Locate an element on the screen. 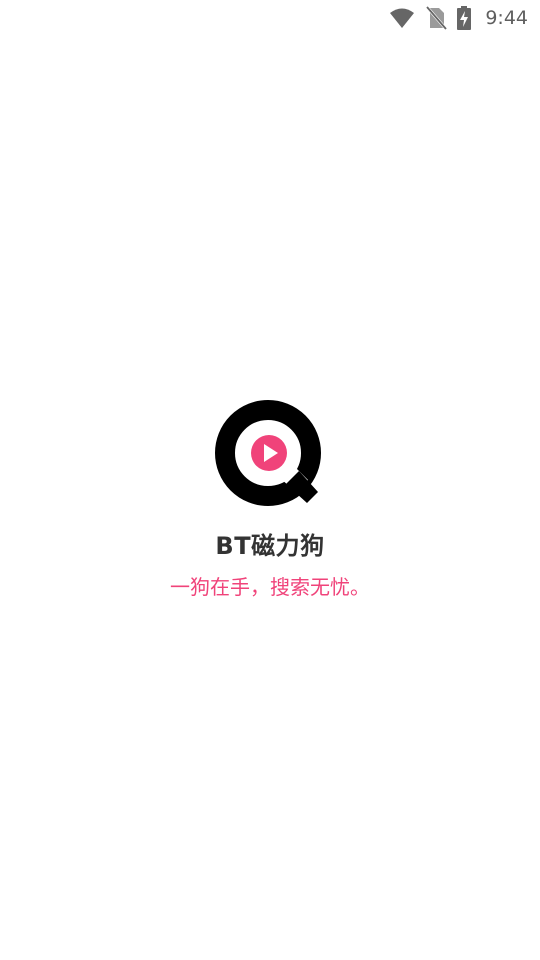 The image size is (540, 960). battery-charging-icon is located at coordinates (464, 18).